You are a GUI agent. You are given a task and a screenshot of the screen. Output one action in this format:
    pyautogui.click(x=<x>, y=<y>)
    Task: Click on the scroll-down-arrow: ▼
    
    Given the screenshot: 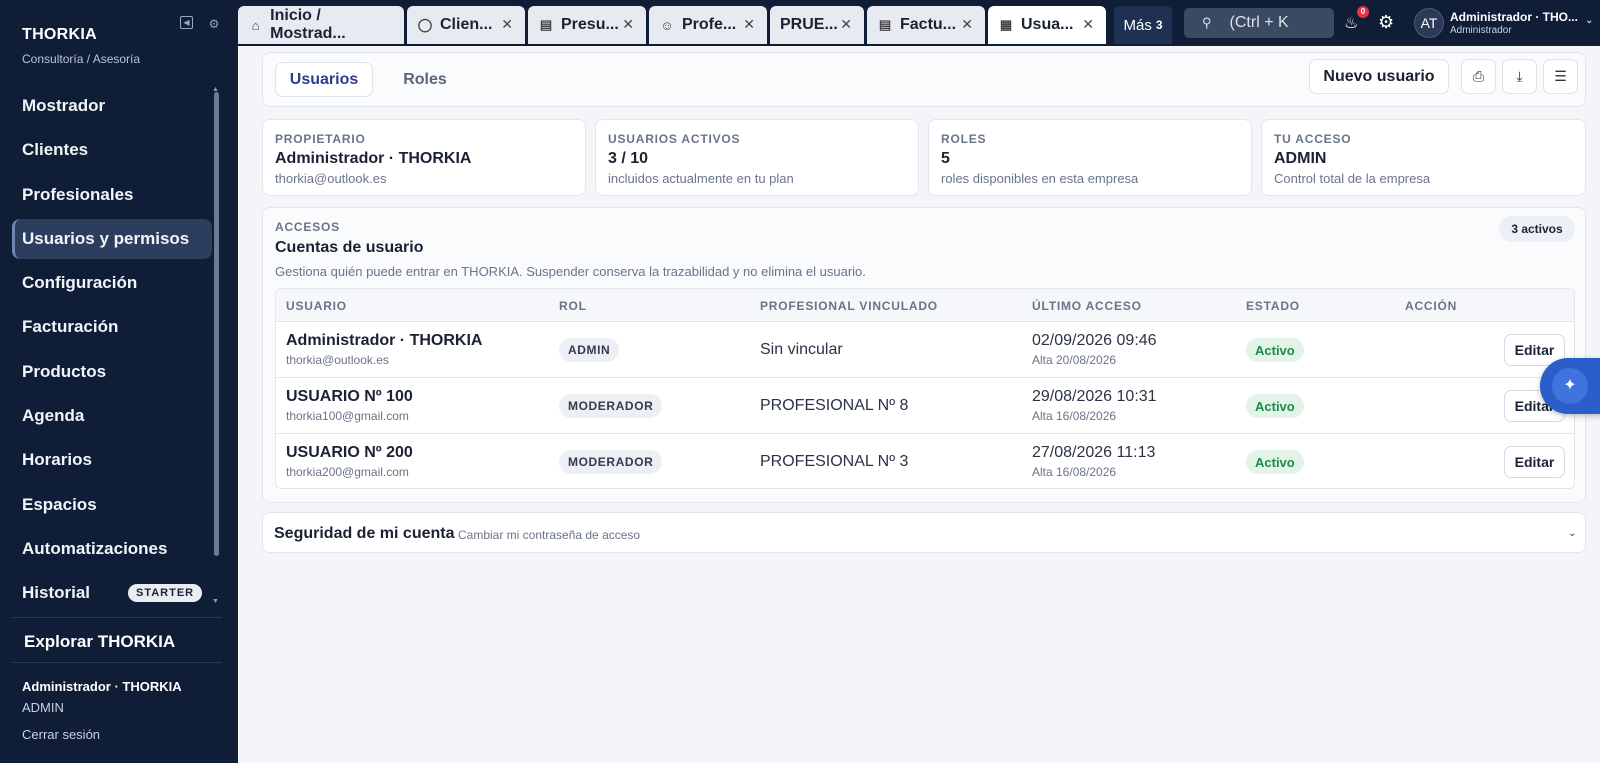 What is the action you would take?
    pyautogui.click(x=215, y=601)
    